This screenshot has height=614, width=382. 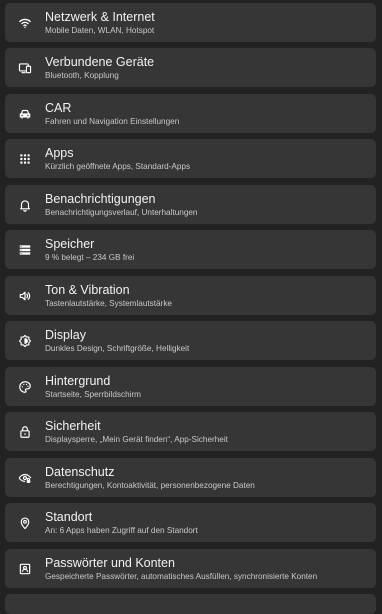 I want to click on apps-grid-icon, so click(x=25, y=158).